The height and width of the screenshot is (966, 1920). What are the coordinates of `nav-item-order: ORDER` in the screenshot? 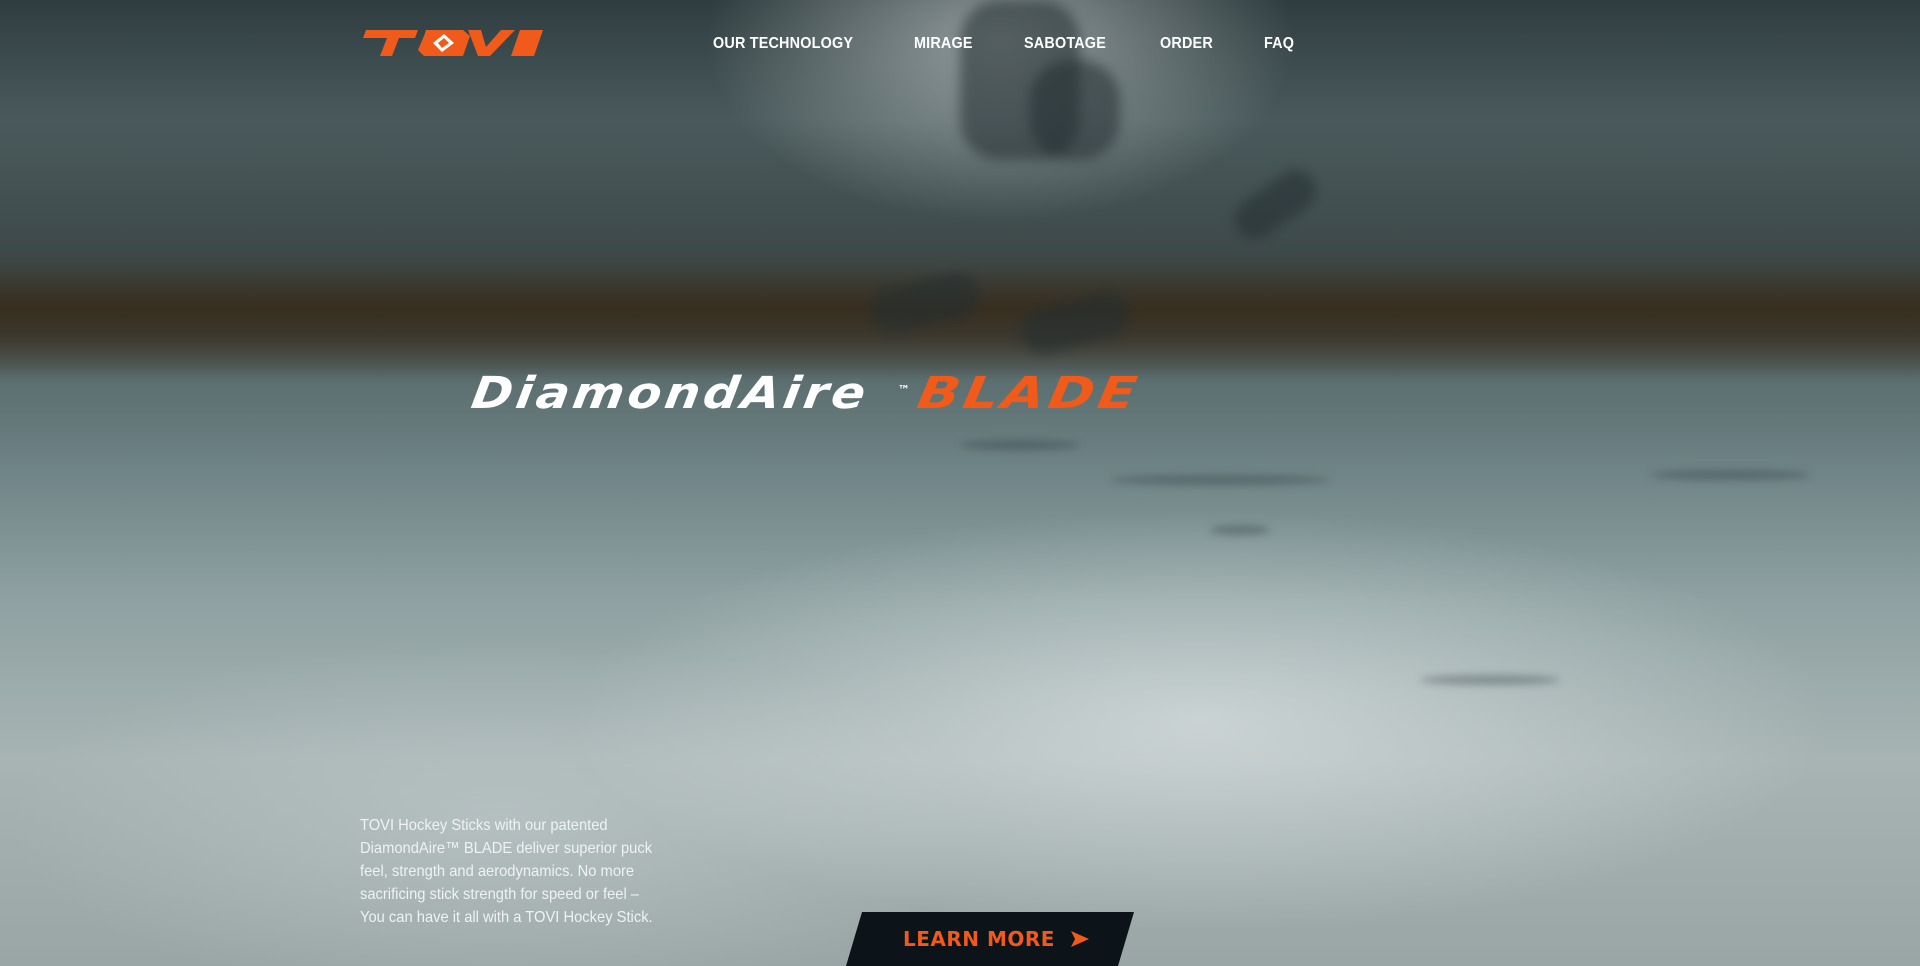 It's located at (1186, 44).